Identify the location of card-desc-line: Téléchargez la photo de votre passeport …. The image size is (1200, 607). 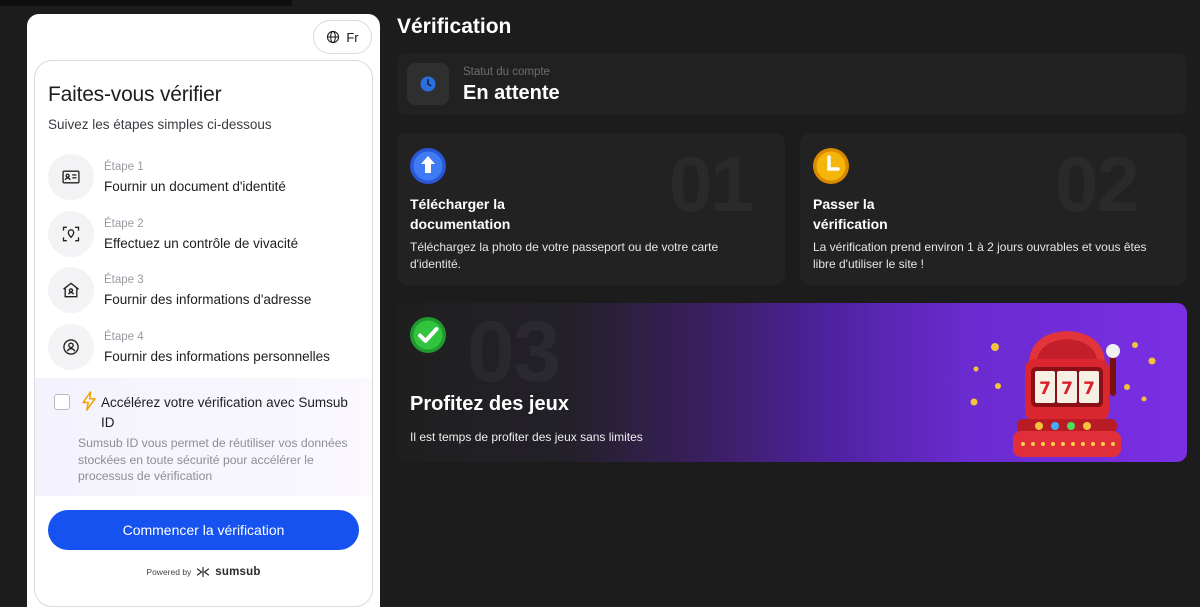
(564, 247).